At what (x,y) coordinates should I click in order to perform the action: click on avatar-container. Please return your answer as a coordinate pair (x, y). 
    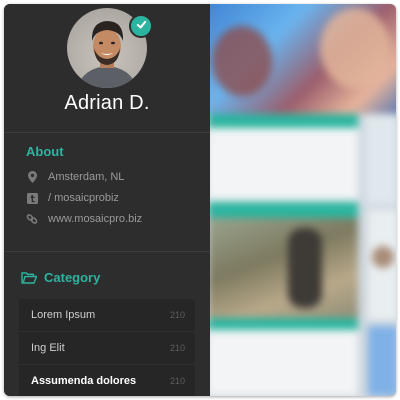
    Looking at the image, I should click on (110, 48).